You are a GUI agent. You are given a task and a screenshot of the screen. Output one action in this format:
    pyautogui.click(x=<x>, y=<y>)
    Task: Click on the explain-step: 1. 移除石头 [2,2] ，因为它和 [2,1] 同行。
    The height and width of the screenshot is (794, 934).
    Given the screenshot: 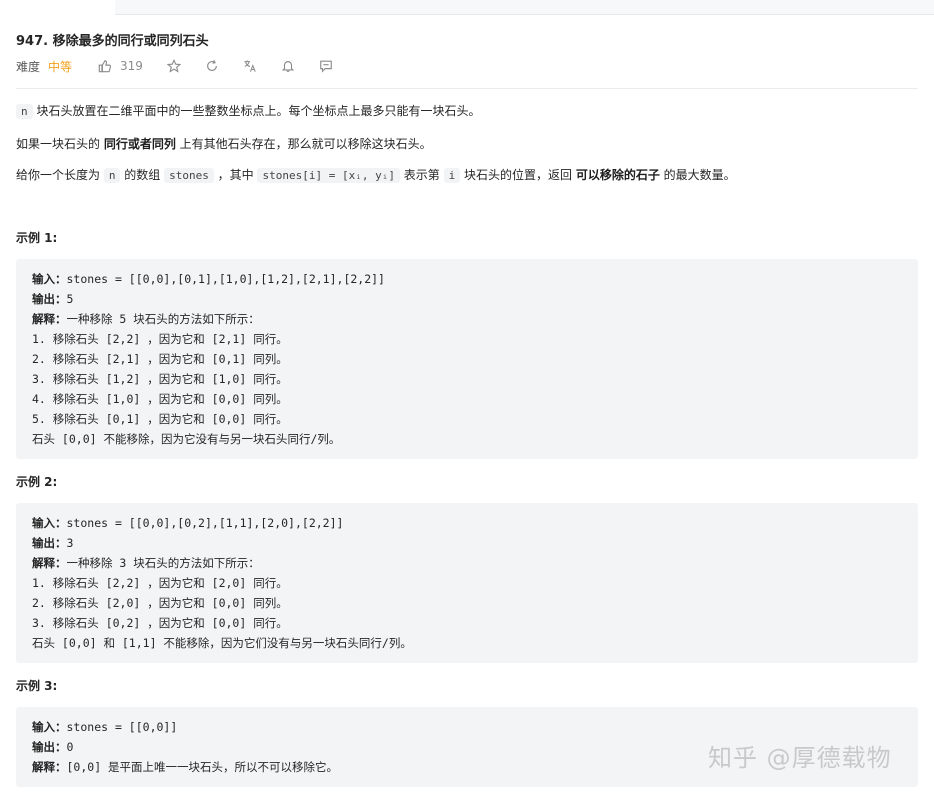 What is the action you would take?
    pyautogui.click(x=160, y=339)
    